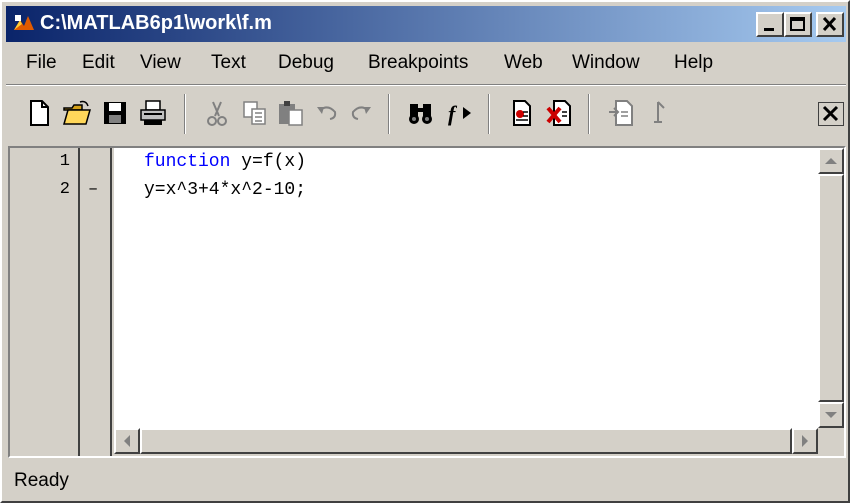  Describe the element at coordinates (327, 113) in the screenshot. I see `undo-icon` at that location.